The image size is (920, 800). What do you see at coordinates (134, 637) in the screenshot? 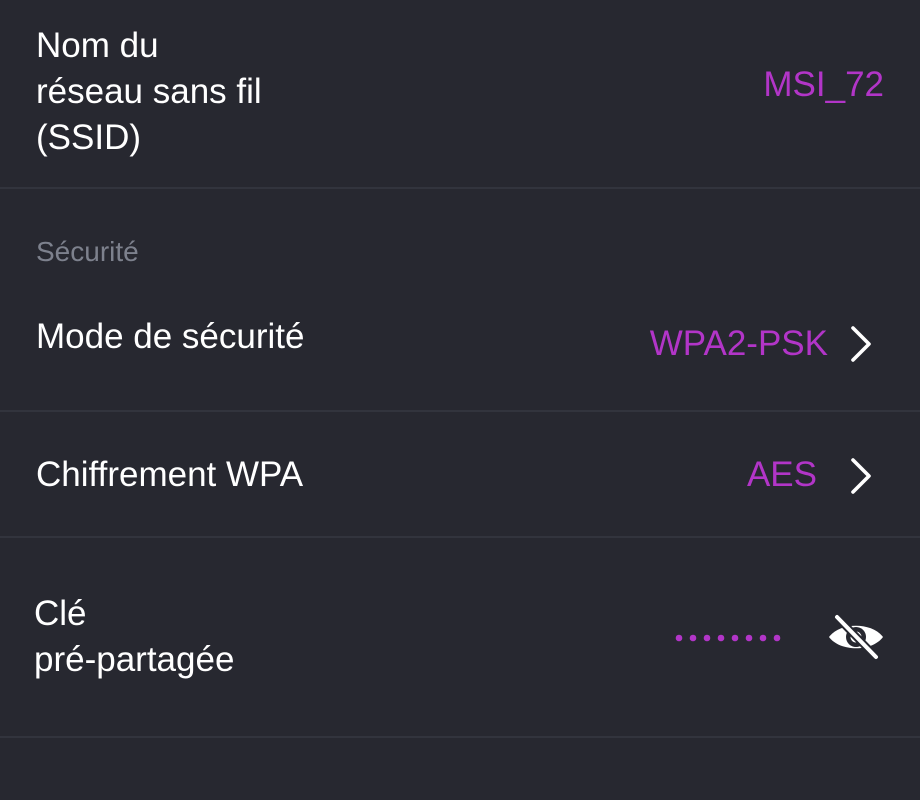
I see `psk-label: Clé pré-partagée` at bounding box center [134, 637].